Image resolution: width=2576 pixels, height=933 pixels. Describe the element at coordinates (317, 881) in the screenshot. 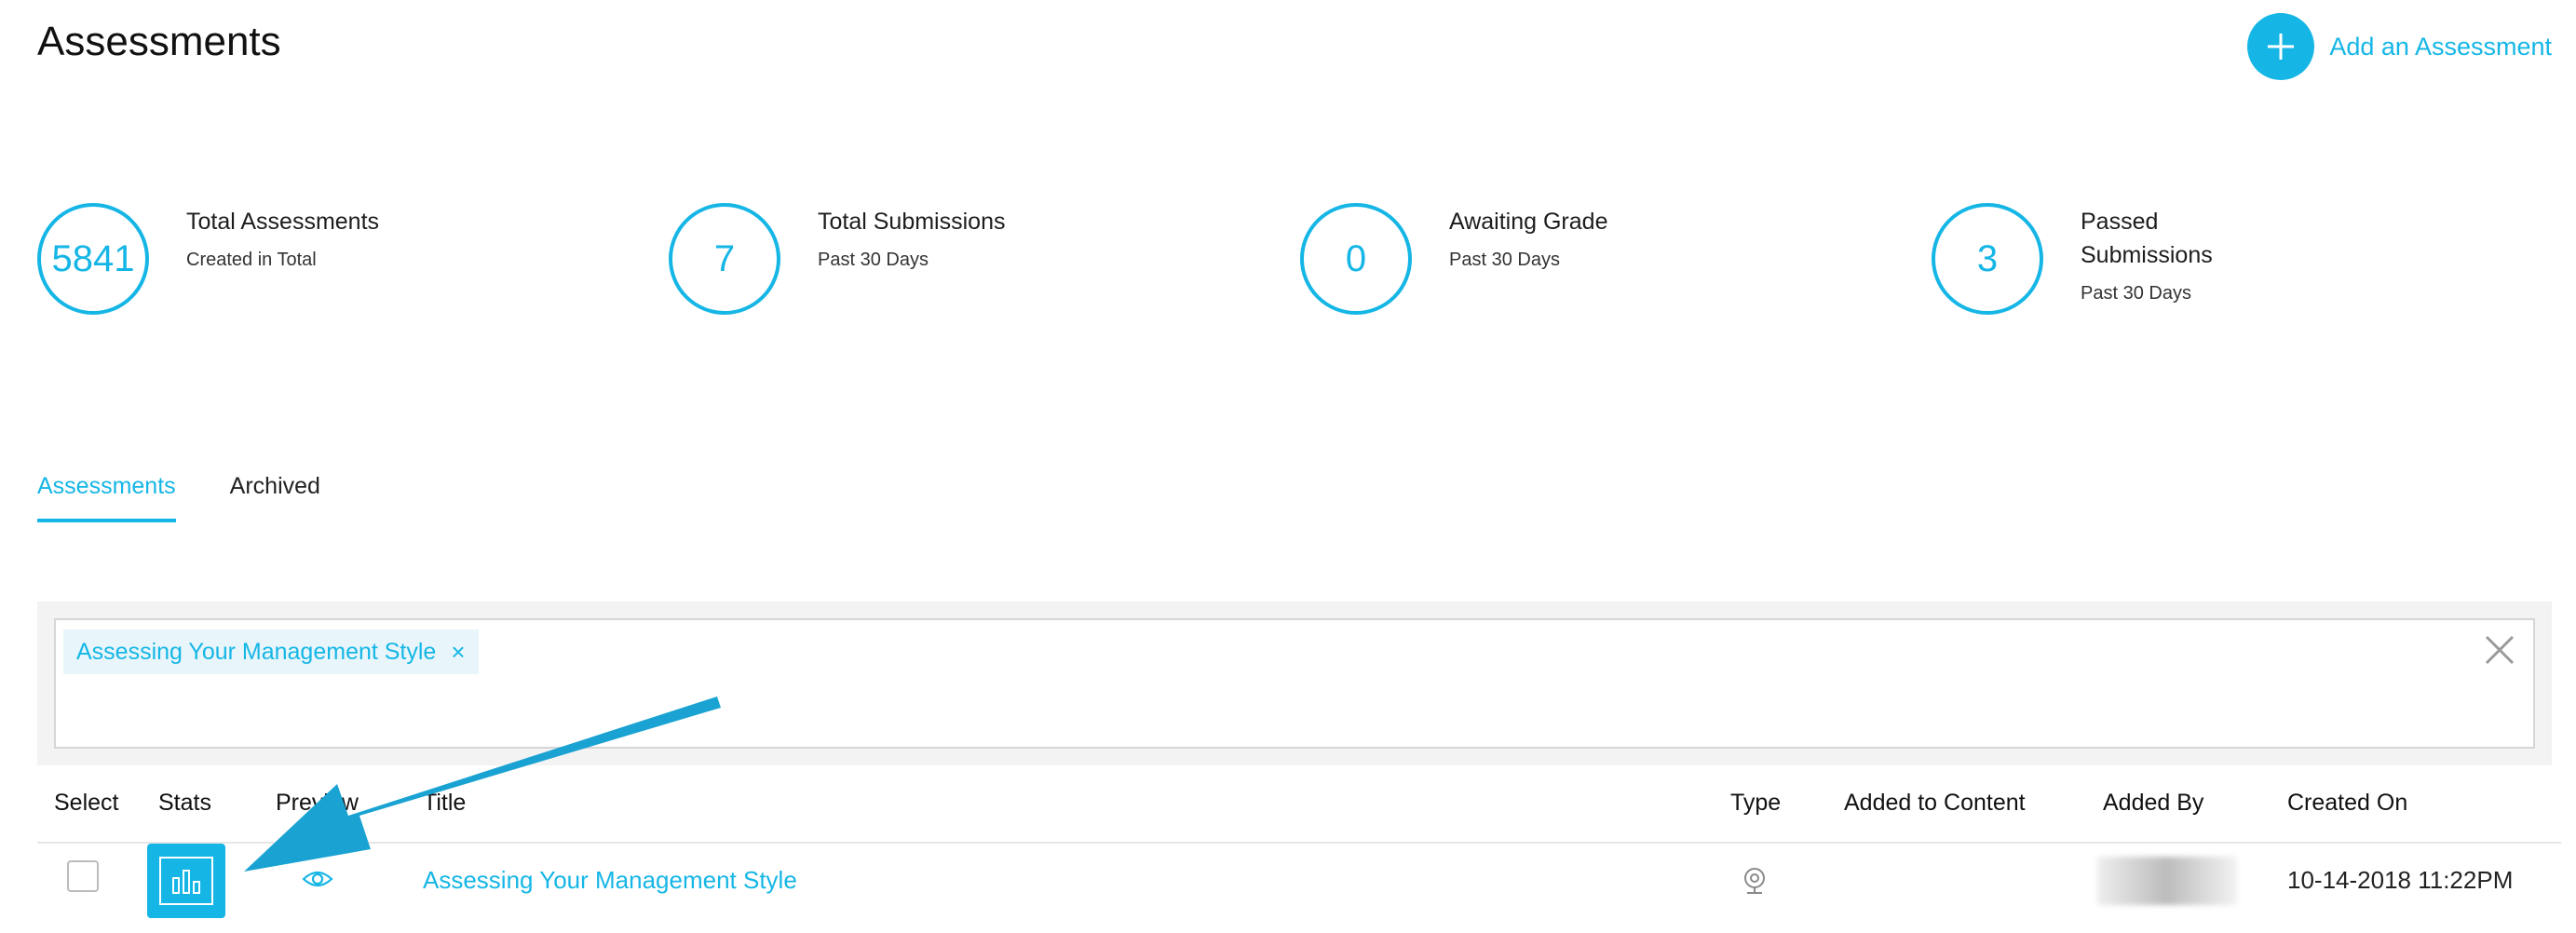

I see `eye-icon` at that location.